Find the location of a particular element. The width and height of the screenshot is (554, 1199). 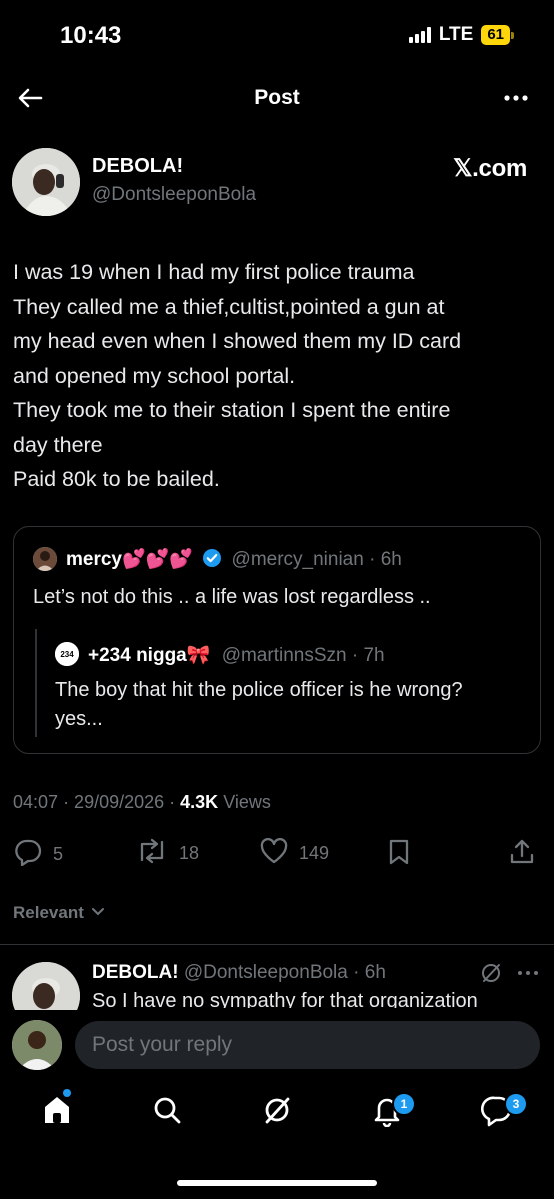

reply-count: 5 is located at coordinates (58, 854).